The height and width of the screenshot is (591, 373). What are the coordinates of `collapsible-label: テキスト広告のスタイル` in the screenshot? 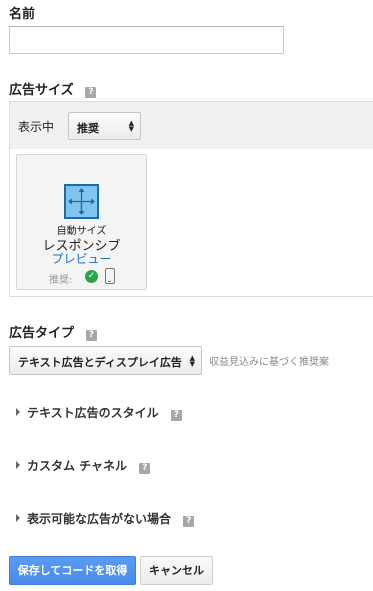 It's located at (93, 413).